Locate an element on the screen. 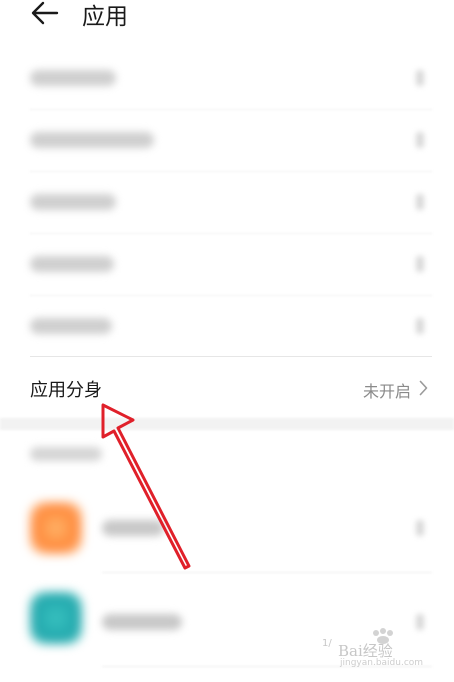 This screenshot has width=454, height=682. page-title: 应用 is located at coordinates (105, 17).